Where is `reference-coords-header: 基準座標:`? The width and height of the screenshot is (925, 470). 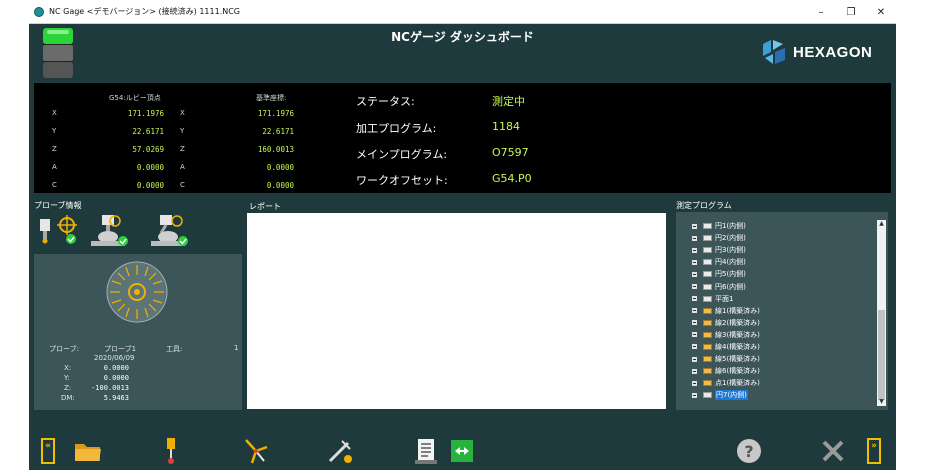 reference-coords-header: 基準座標: is located at coordinates (271, 98).